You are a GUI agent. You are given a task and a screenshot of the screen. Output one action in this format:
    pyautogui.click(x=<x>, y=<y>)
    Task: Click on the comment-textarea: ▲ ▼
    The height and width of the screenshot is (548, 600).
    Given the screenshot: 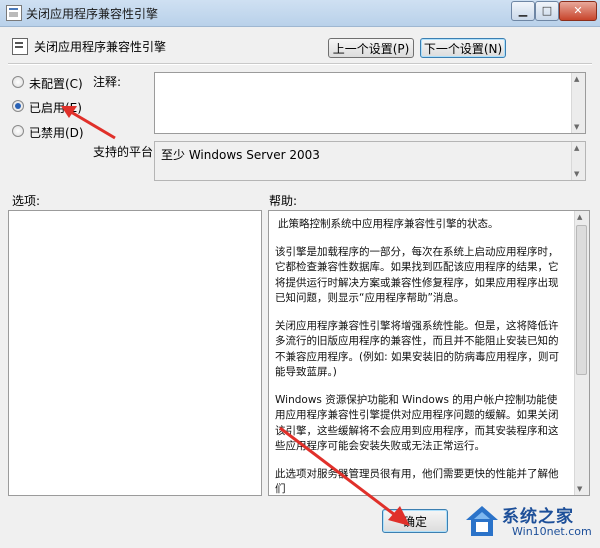 What is the action you would take?
    pyautogui.click(x=370, y=103)
    